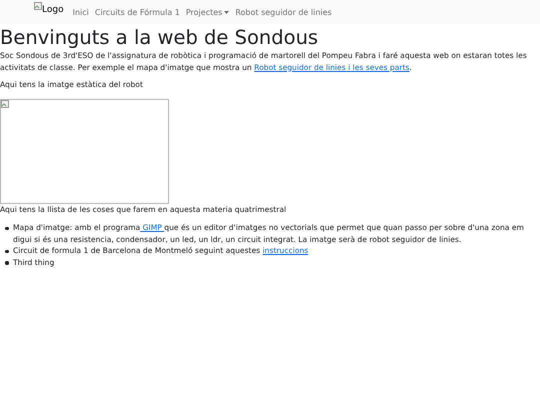  Describe the element at coordinates (208, 12) in the screenshot. I see `nav-dropdown: Projectes` at that location.